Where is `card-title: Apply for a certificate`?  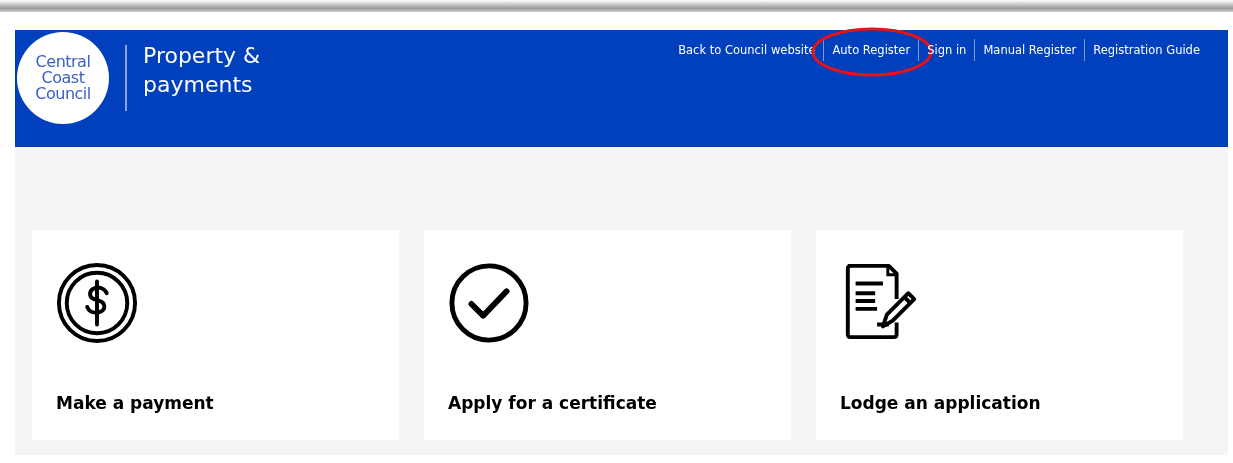 card-title: Apply for a certificate is located at coordinates (553, 403).